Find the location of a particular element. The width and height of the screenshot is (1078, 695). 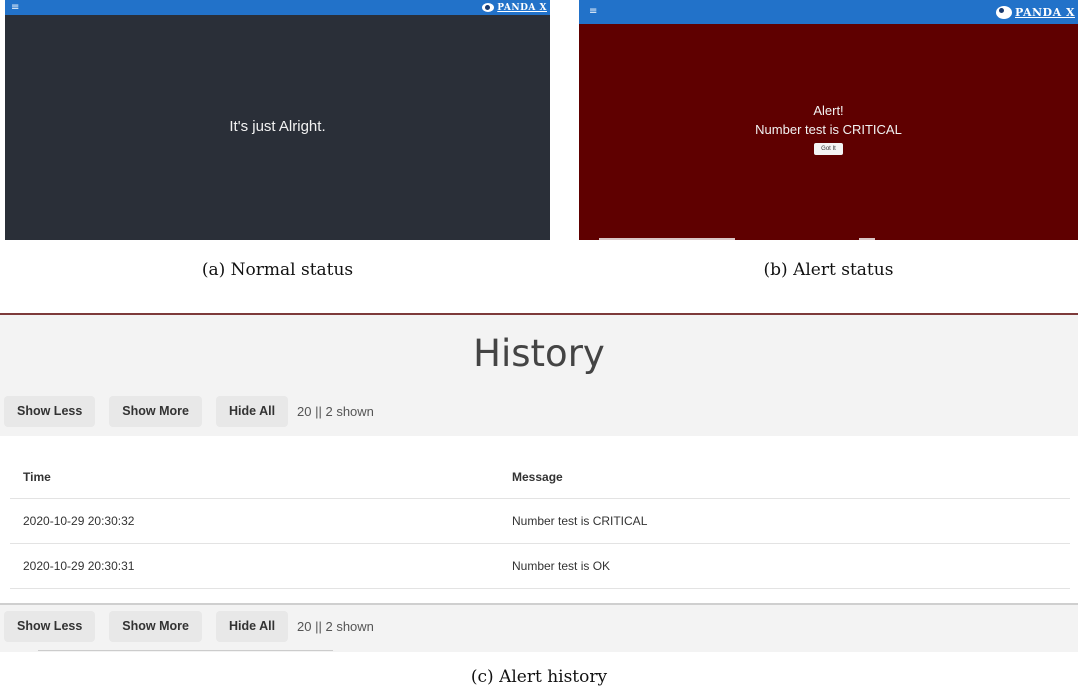

caption-alert-history: (c) Alert history is located at coordinates (539, 677).